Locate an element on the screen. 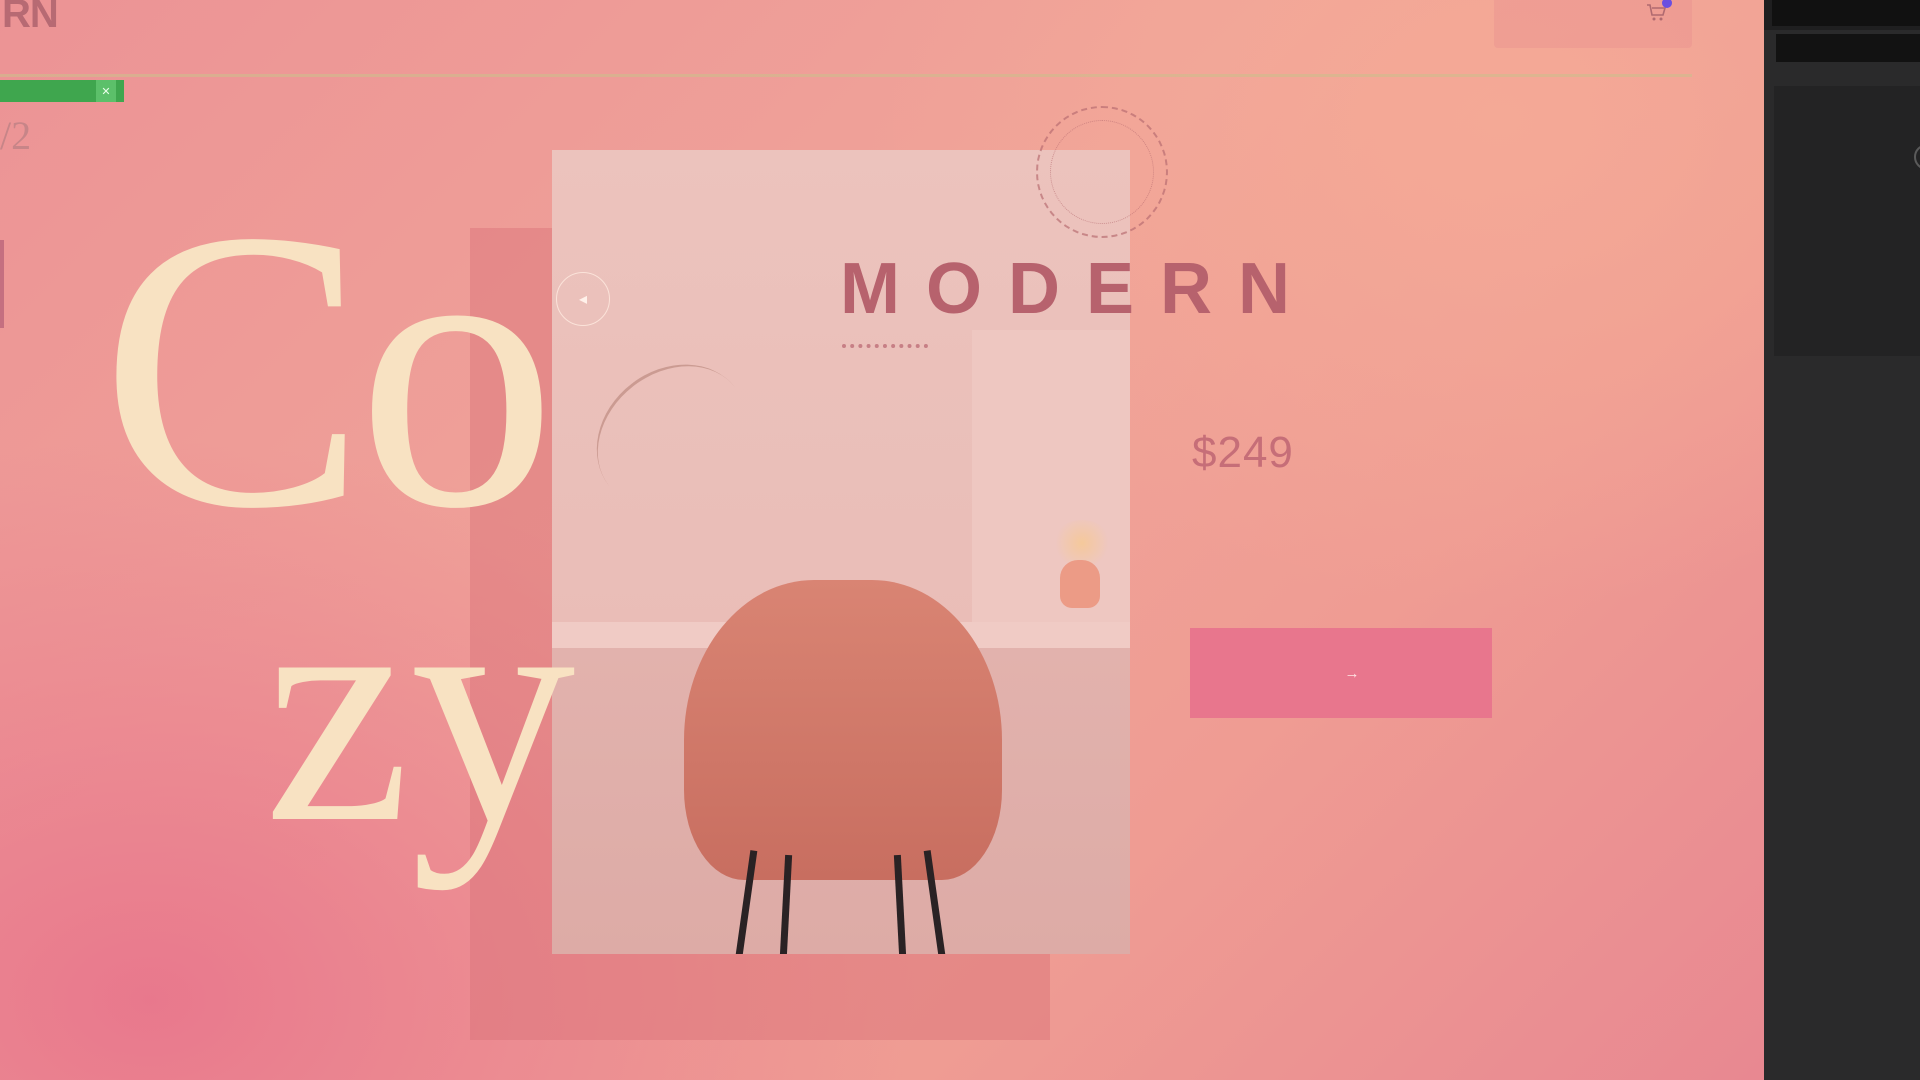 Image resolution: width=1920 pixels, height=1080 pixels. header-actions is located at coordinates (1593, 24).